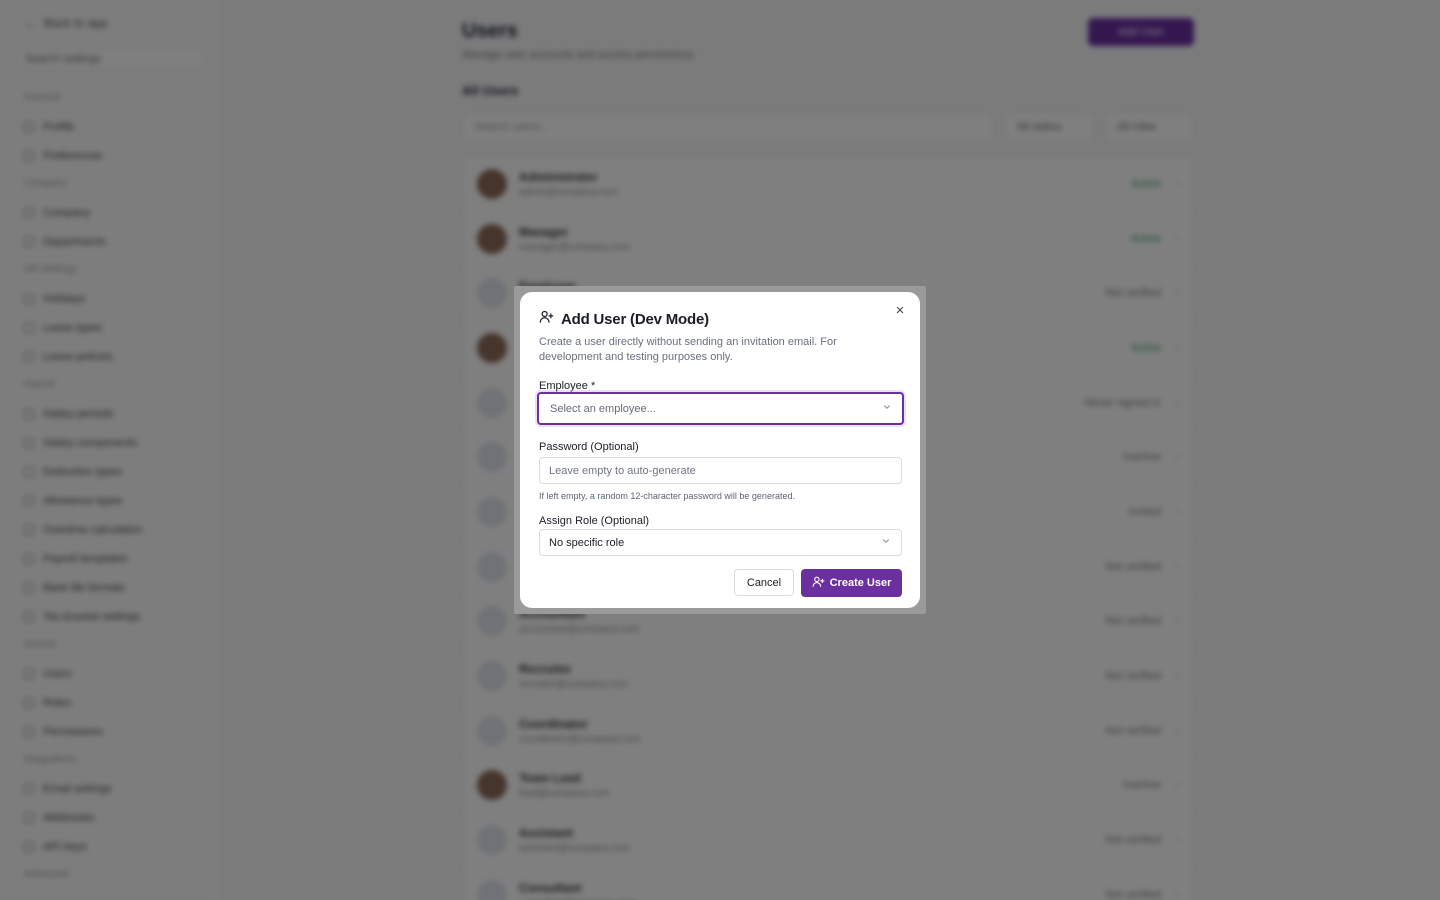 This screenshot has width=1440, height=900. What do you see at coordinates (589, 447) in the screenshot?
I see `password-label: Password (Optional)` at bounding box center [589, 447].